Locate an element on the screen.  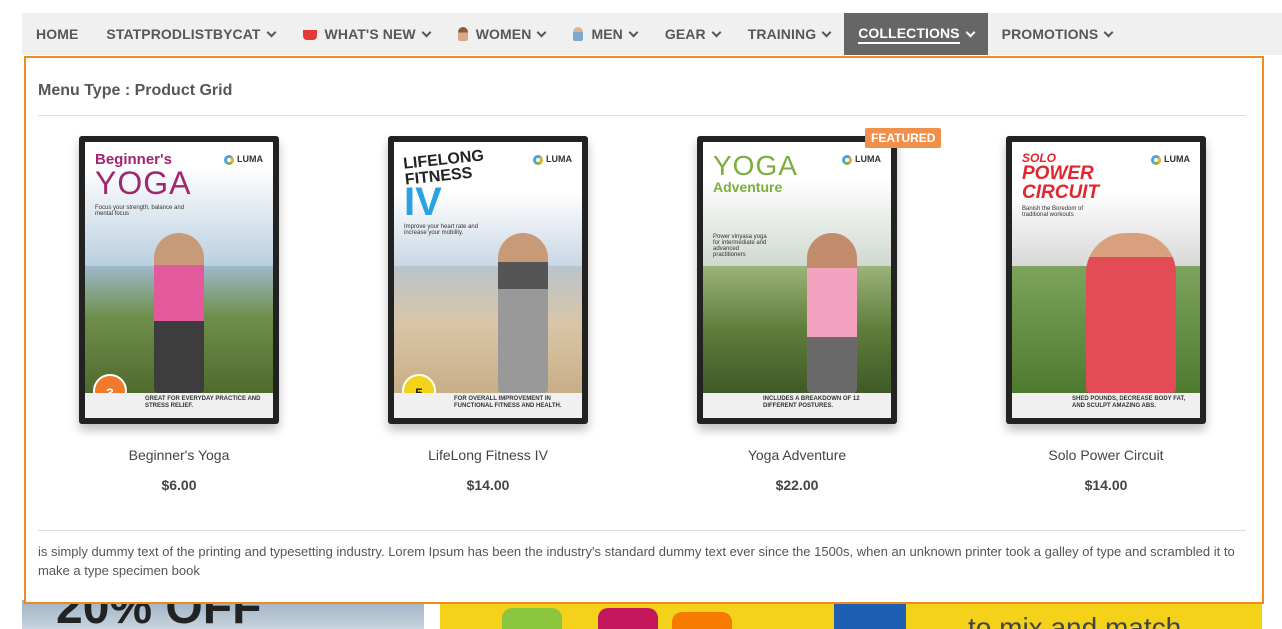
nav-label: HOME is located at coordinates (57, 34).